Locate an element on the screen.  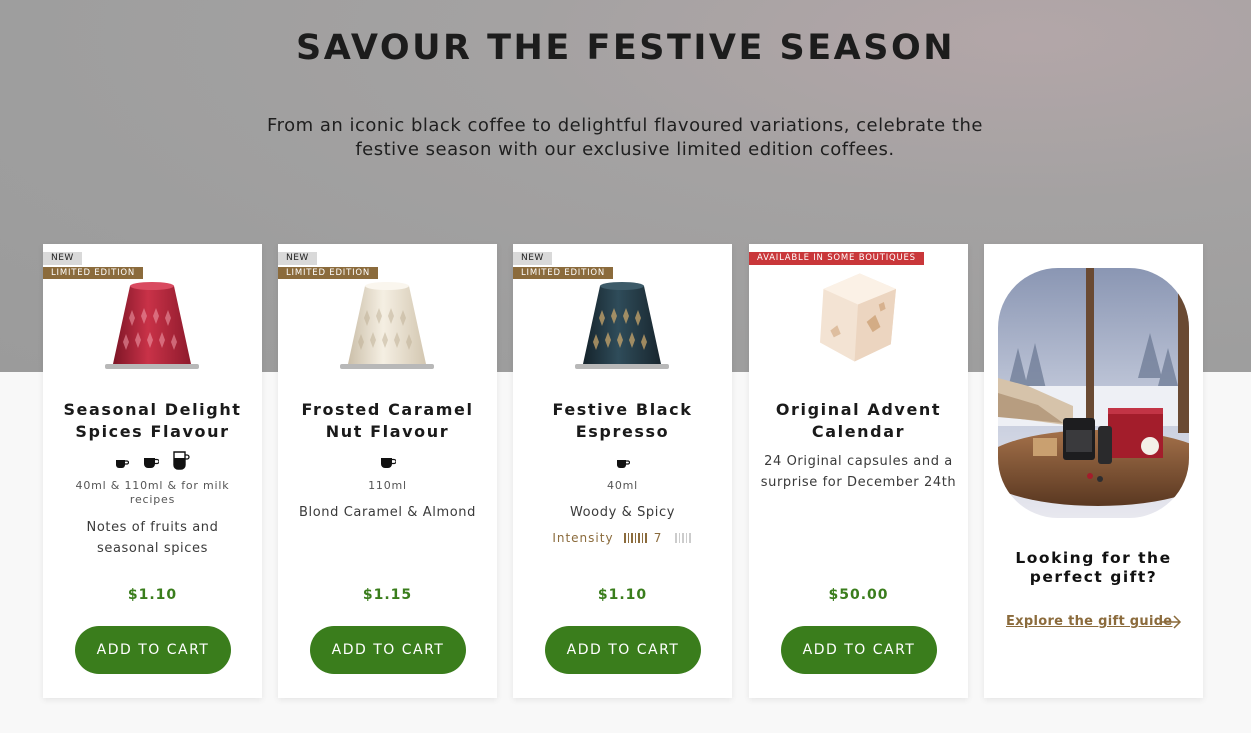
dark-blue-capsule-image is located at coordinates (622, 325).